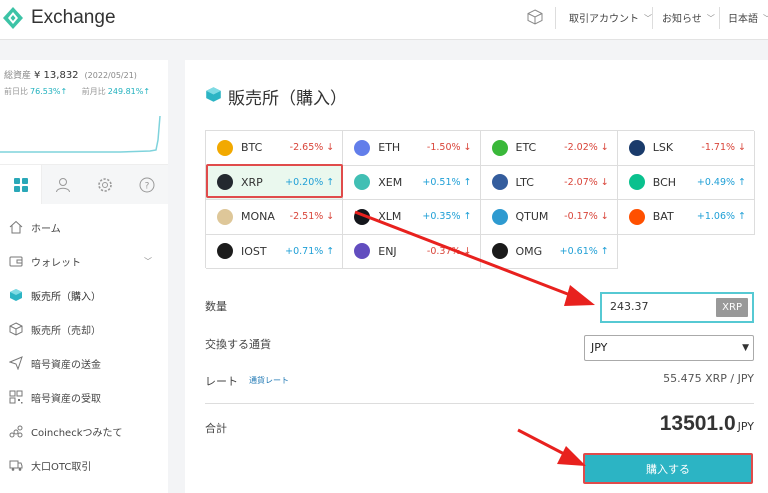  What do you see at coordinates (362, 182) in the screenshot?
I see `xem-coin-icon` at bounding box center [362, 182].